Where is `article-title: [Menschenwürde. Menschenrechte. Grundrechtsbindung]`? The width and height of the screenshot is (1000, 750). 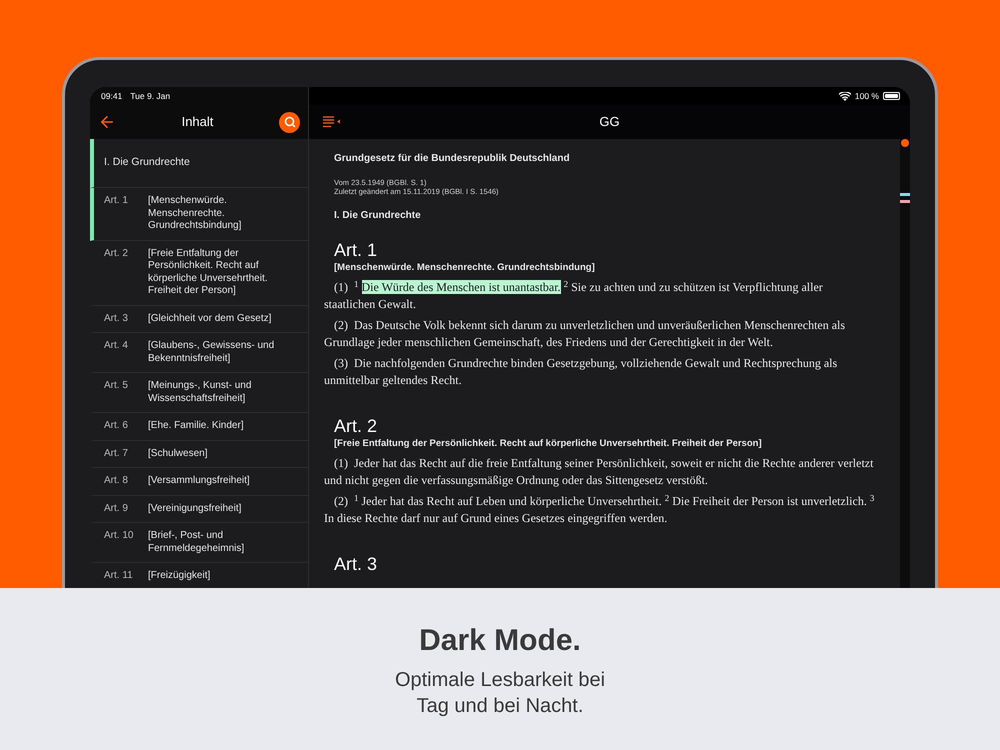 article-title: [Menschenwürde. Menschenrechte. Grundrechtsbindung] is located at coordinates (195, 213).